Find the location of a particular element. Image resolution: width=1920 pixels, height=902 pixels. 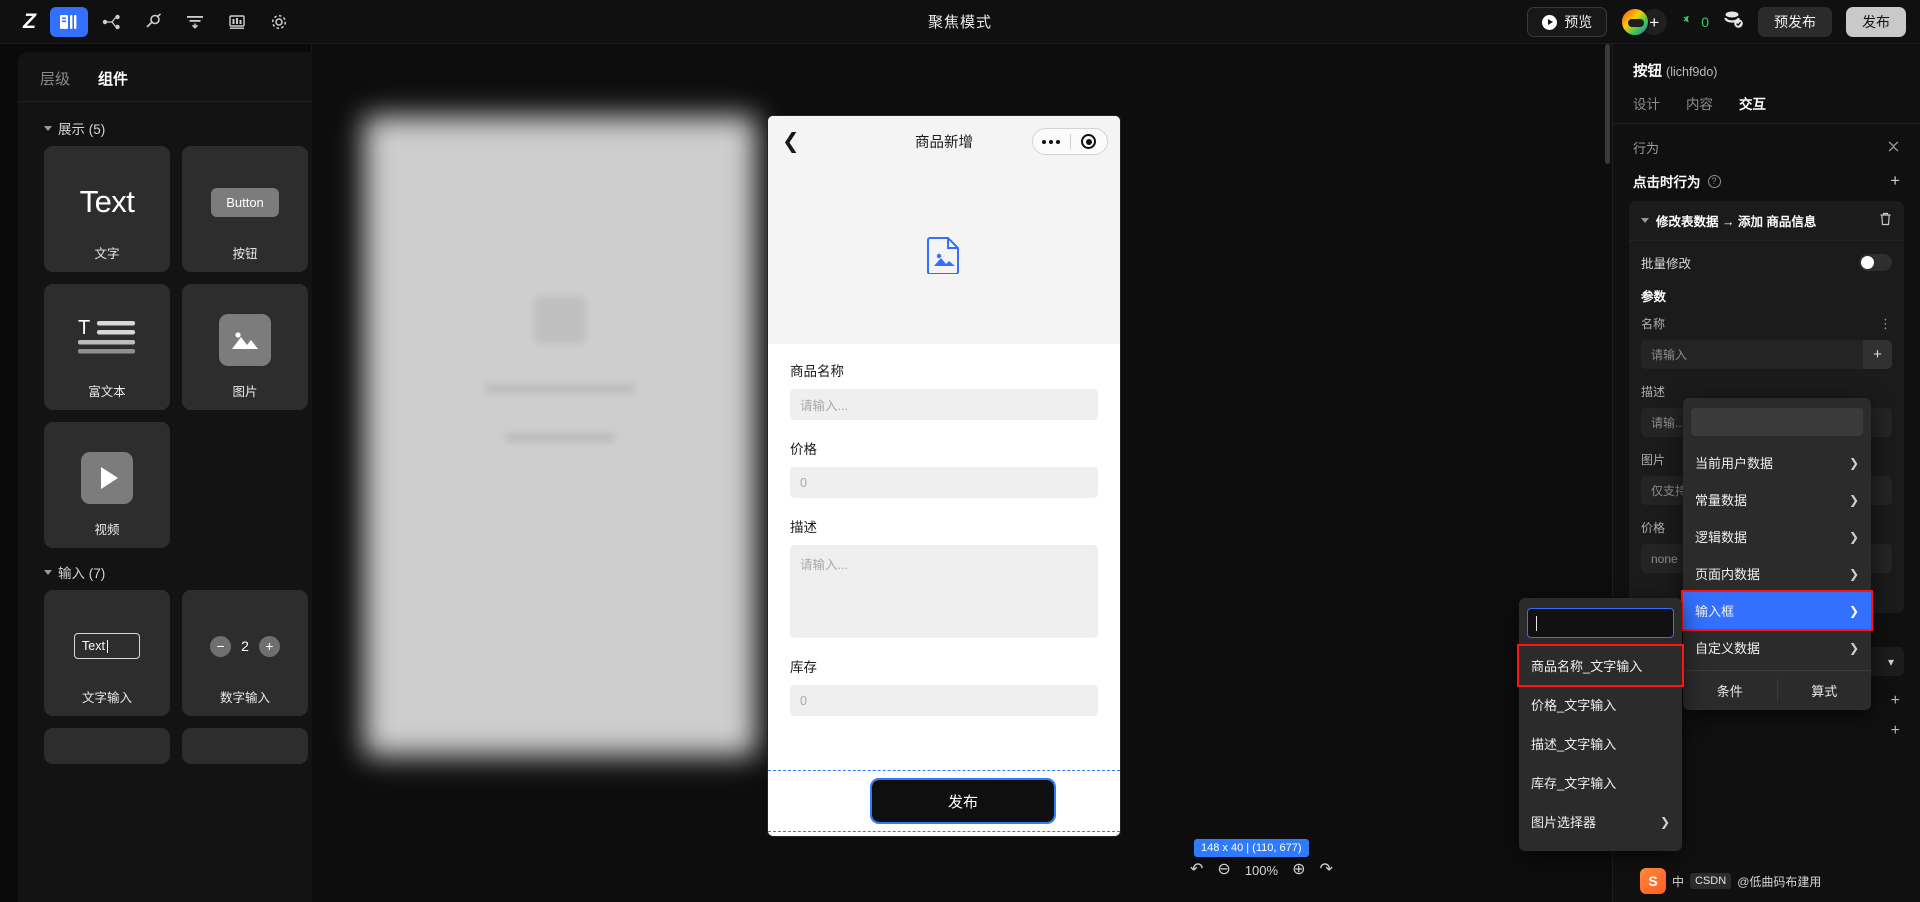

batch-edit-row: 批量修改 is located at coordinates (1766, 262).